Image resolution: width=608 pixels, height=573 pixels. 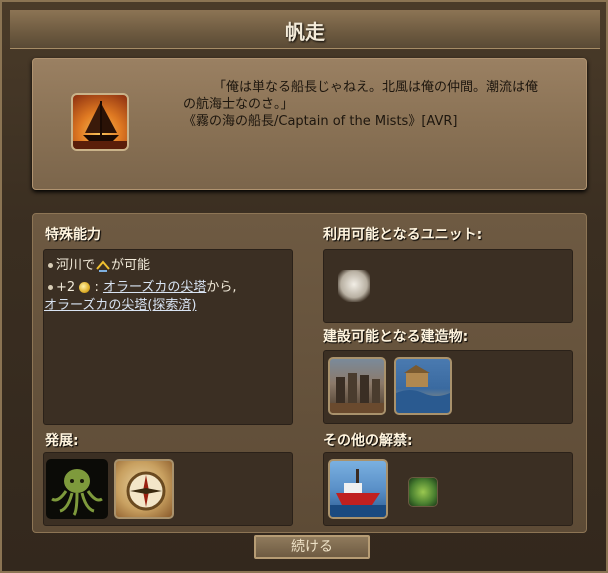 I want to click on buildings-box, so click(x=448, y=387).